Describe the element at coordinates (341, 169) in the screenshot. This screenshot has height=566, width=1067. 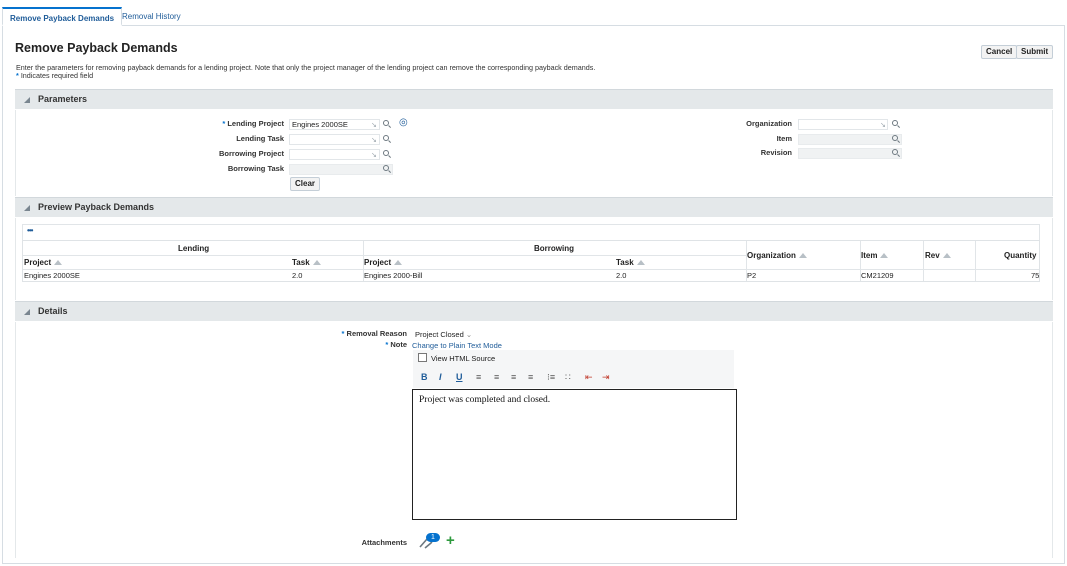
I see `borrowing-task-input` at that location.